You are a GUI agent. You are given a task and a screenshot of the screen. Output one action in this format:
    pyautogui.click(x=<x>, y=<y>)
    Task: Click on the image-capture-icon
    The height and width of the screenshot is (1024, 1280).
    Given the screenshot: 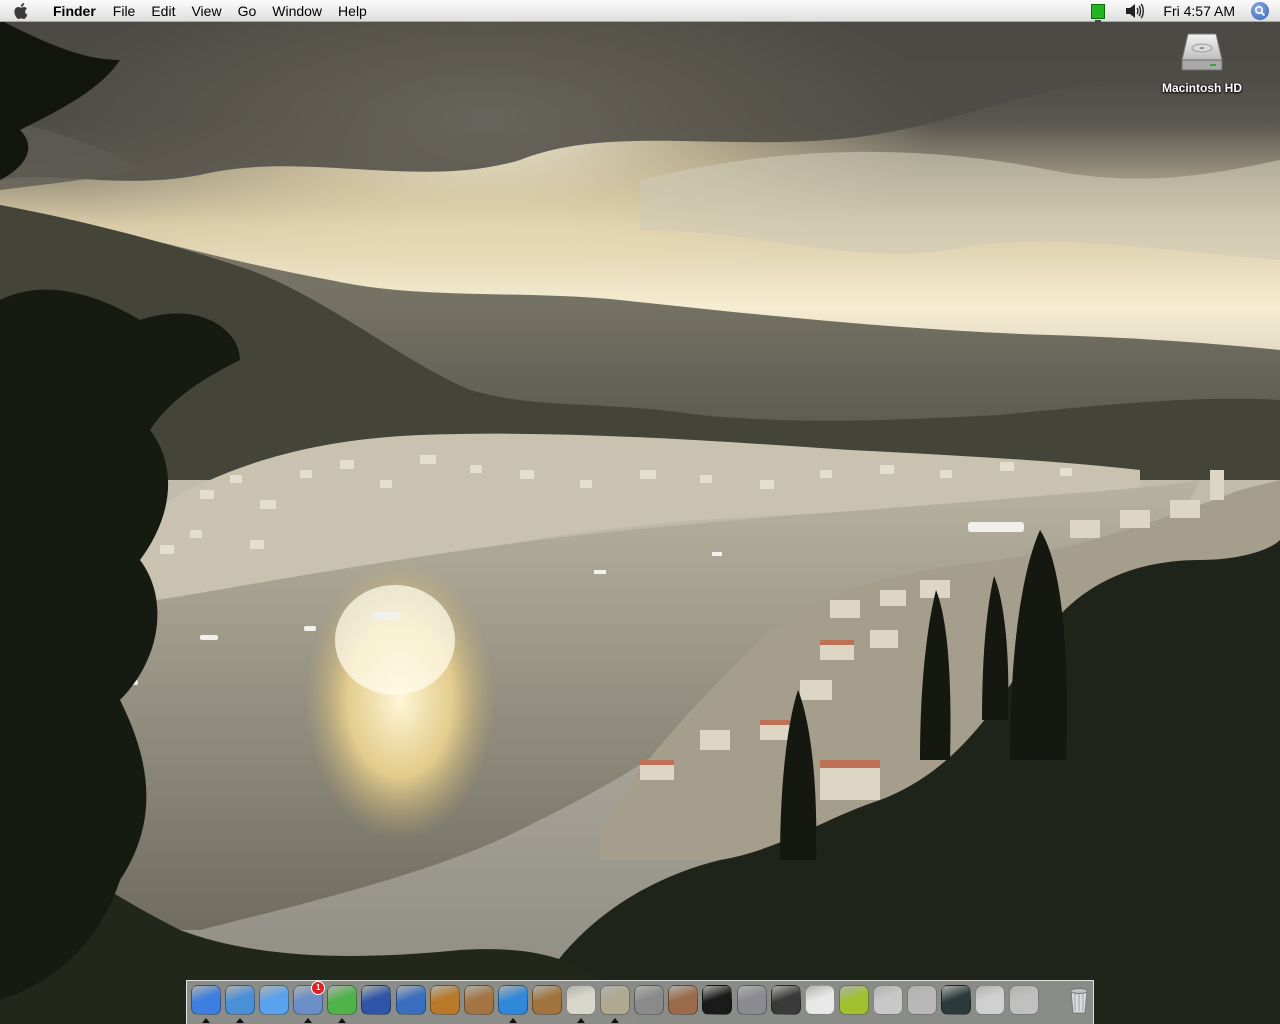 What is the action you would take?
    pyautogui.click(x=649, y=1000)
    